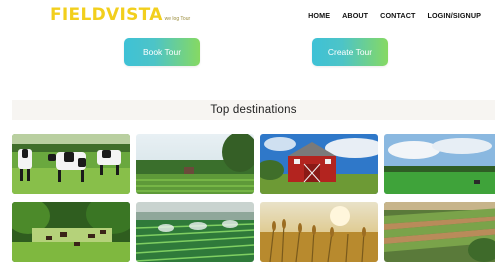 The image size is (495, 277). I want to click on destination-image-fields-barn, so click(195, 164).